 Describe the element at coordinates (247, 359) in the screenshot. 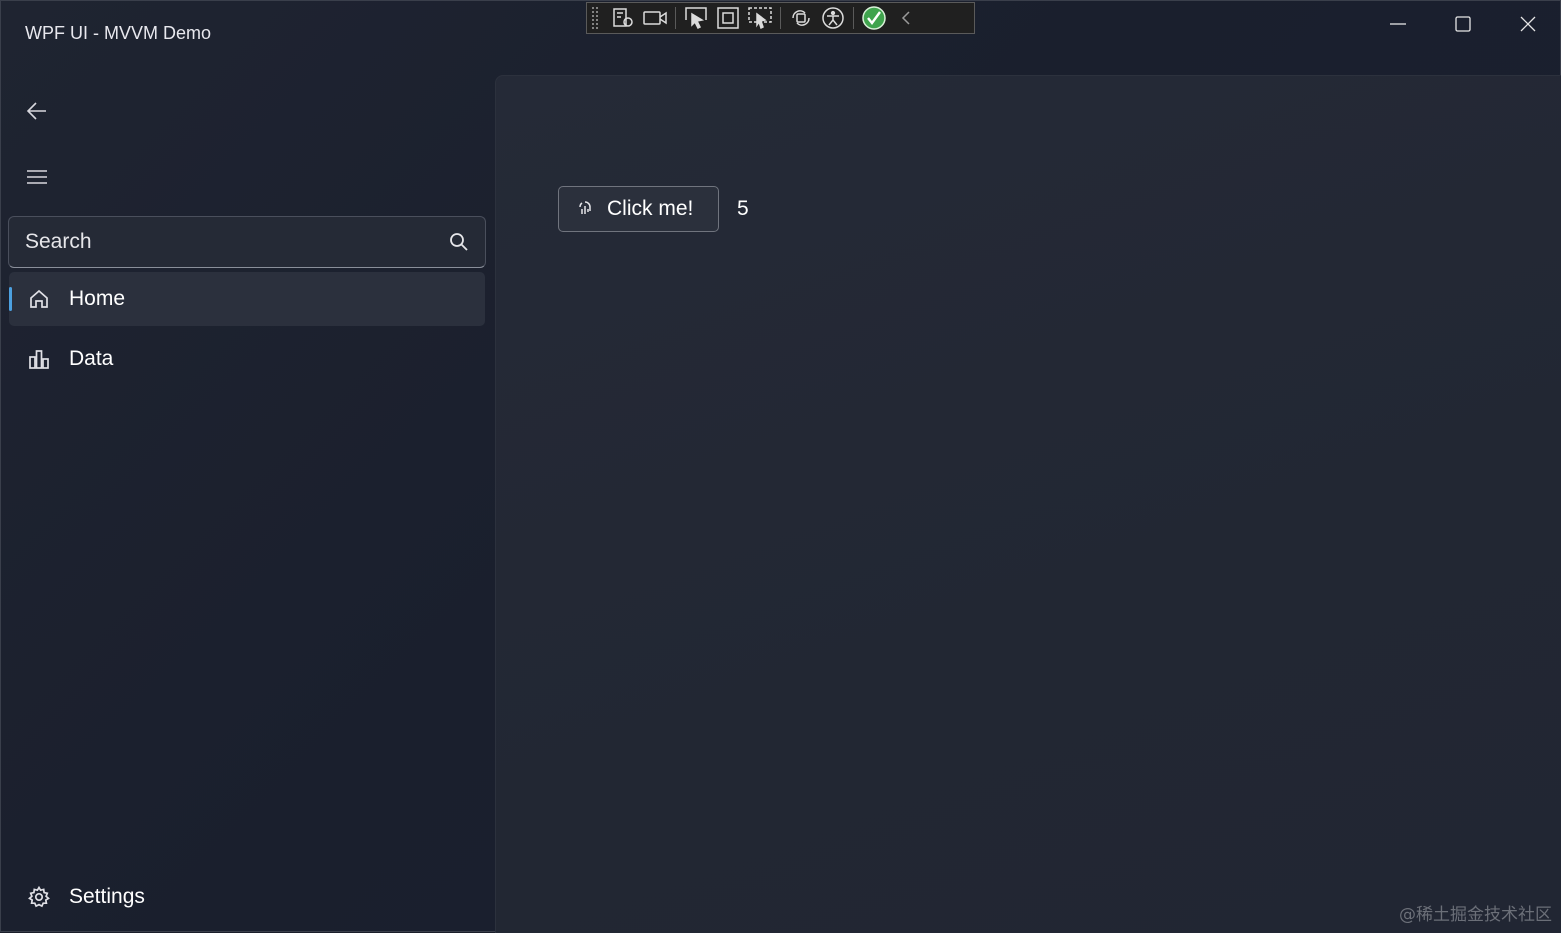

I see `sidebar-item-data: Data` at that location.